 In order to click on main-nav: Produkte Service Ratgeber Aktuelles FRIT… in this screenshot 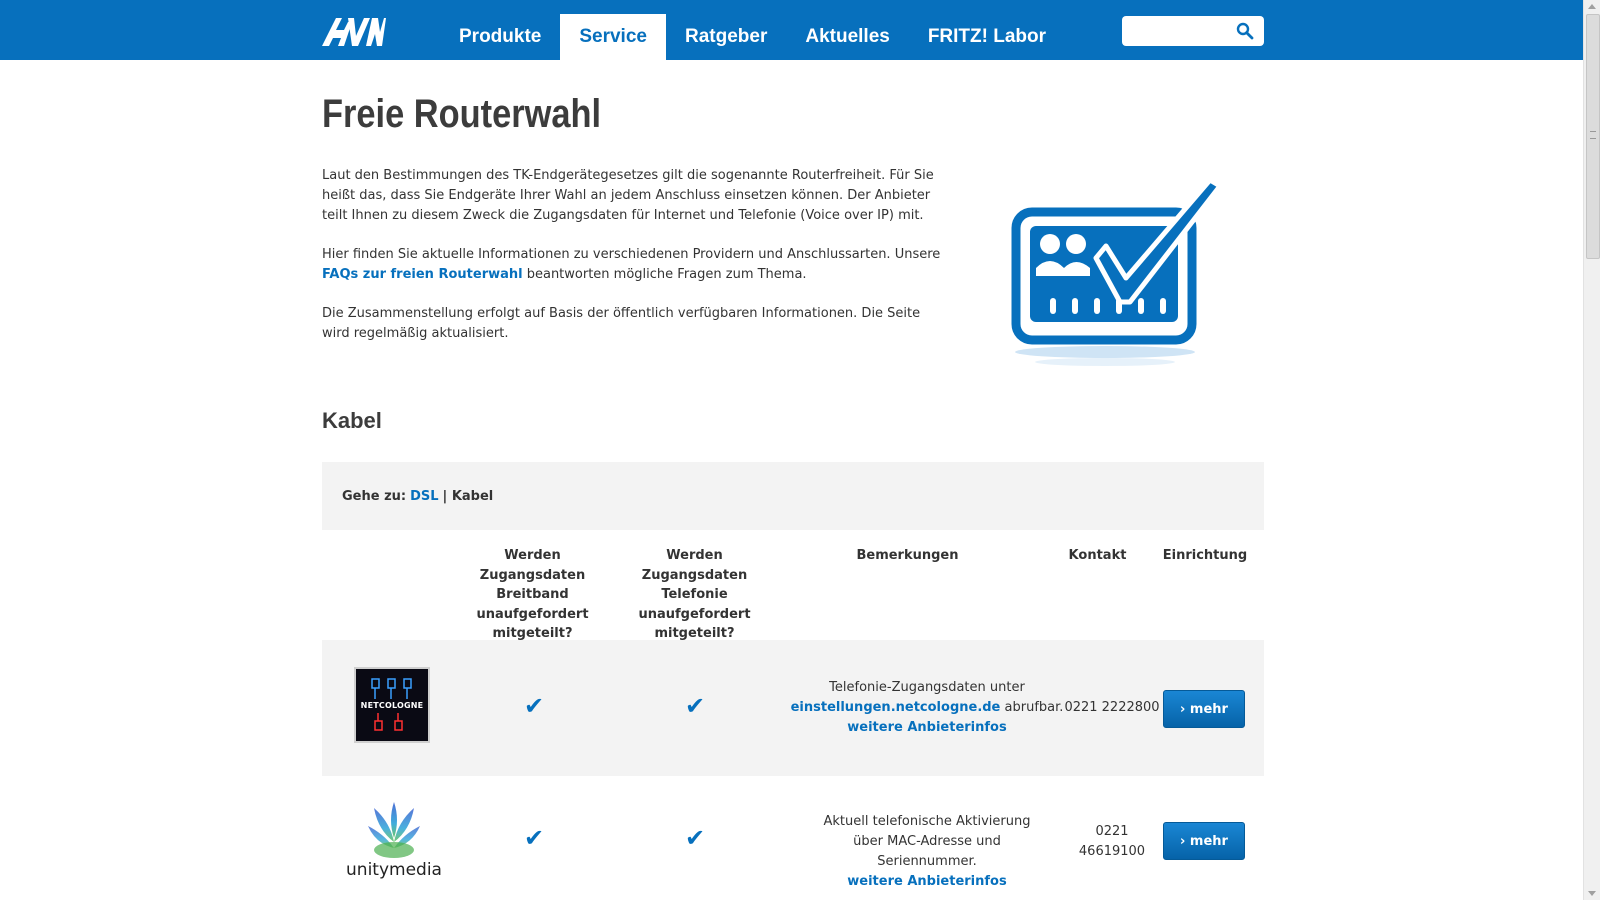, I will do `click(752, 37)`.